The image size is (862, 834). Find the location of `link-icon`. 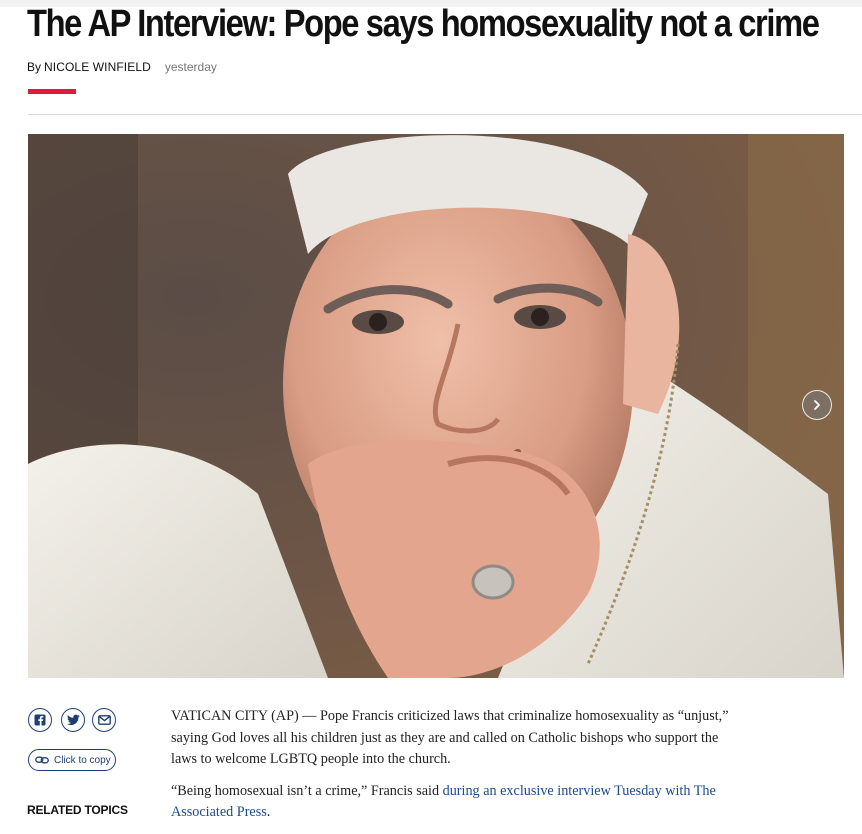

link-icon is located at coordinates (42, 760).